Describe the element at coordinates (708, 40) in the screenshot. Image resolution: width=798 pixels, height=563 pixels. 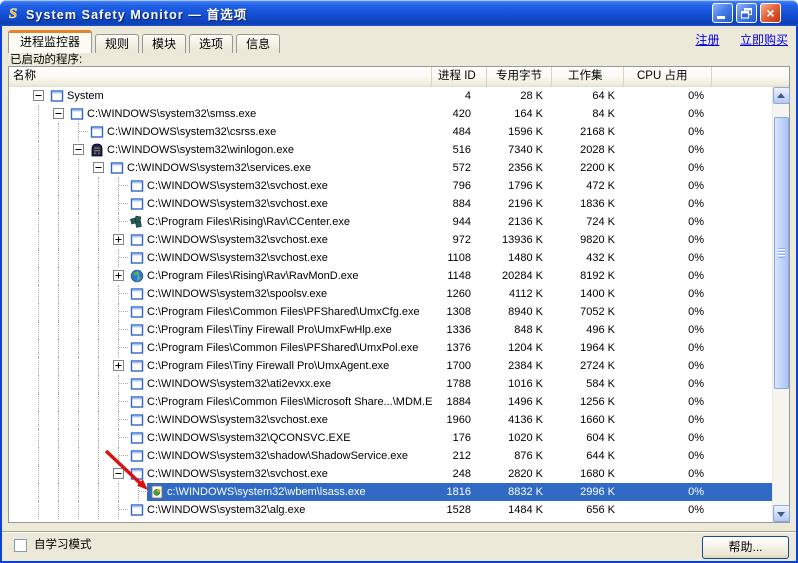
I see `register-link: 注册` at that location.